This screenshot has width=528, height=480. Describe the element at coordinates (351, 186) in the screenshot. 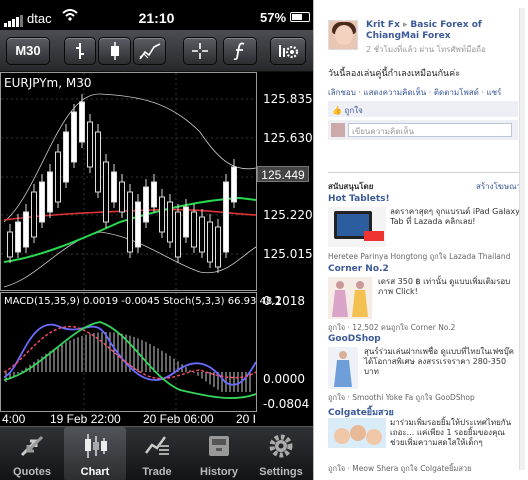

I see `sponsored-title: สนับสนุนโดย` at that location.